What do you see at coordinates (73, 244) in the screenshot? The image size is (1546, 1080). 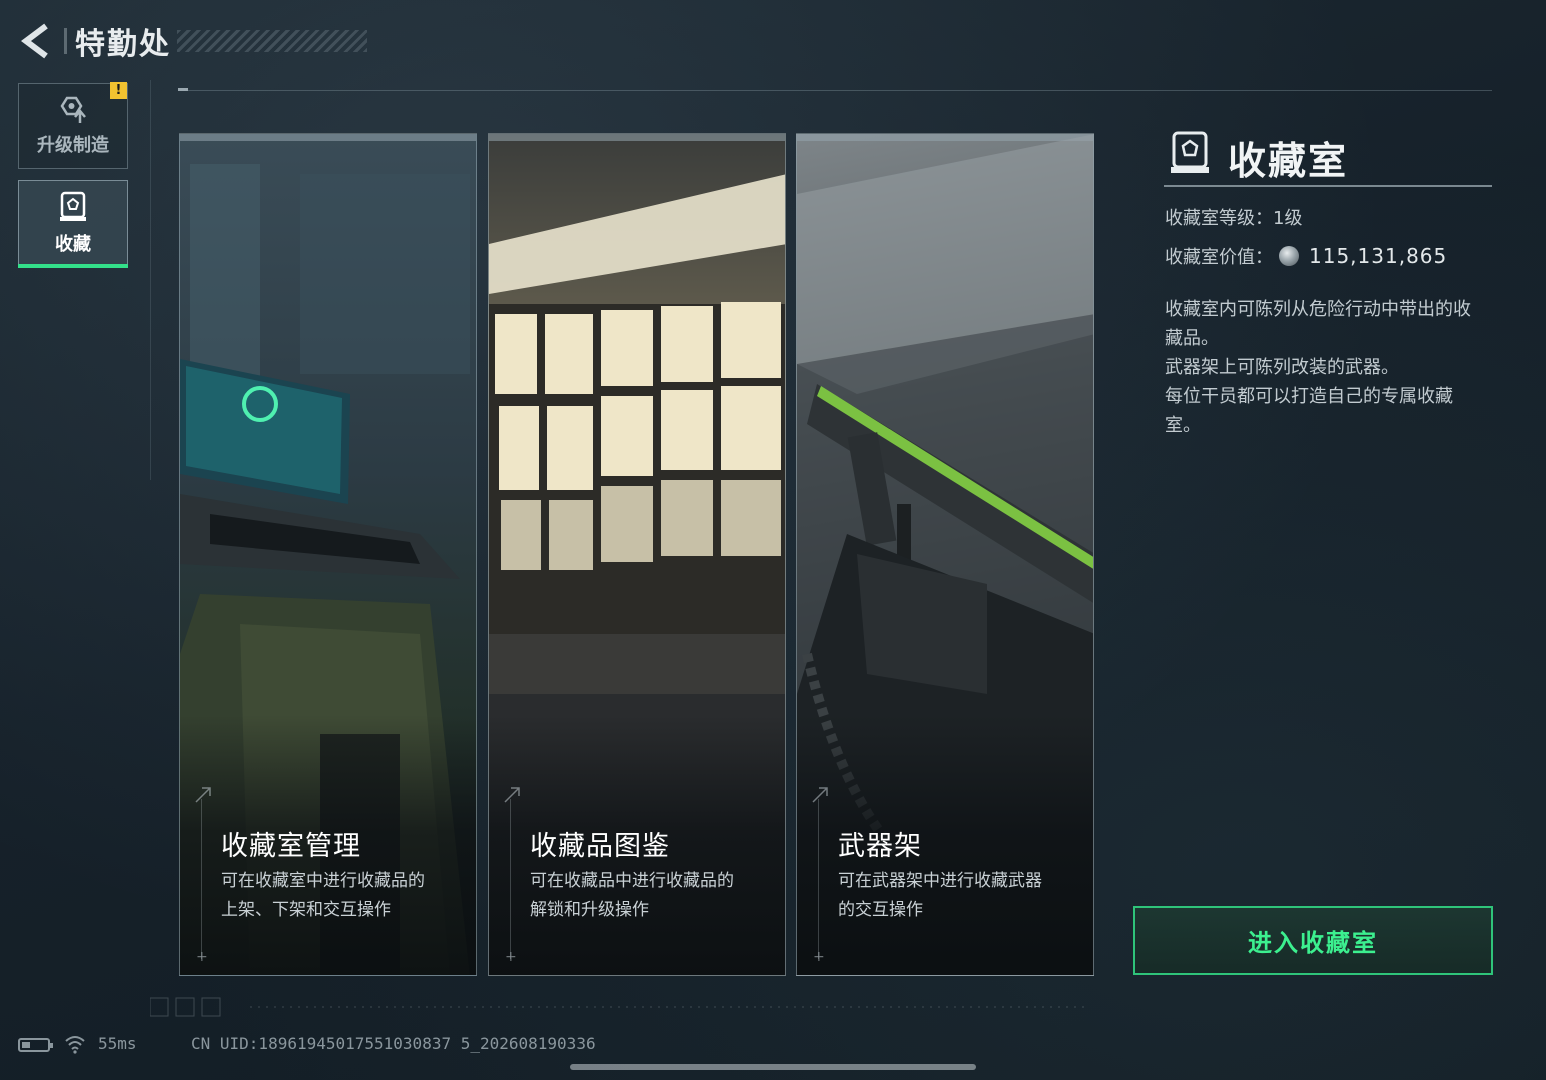 I see `sidebar-item-label: 收藏` at bounding box center [73, 244].